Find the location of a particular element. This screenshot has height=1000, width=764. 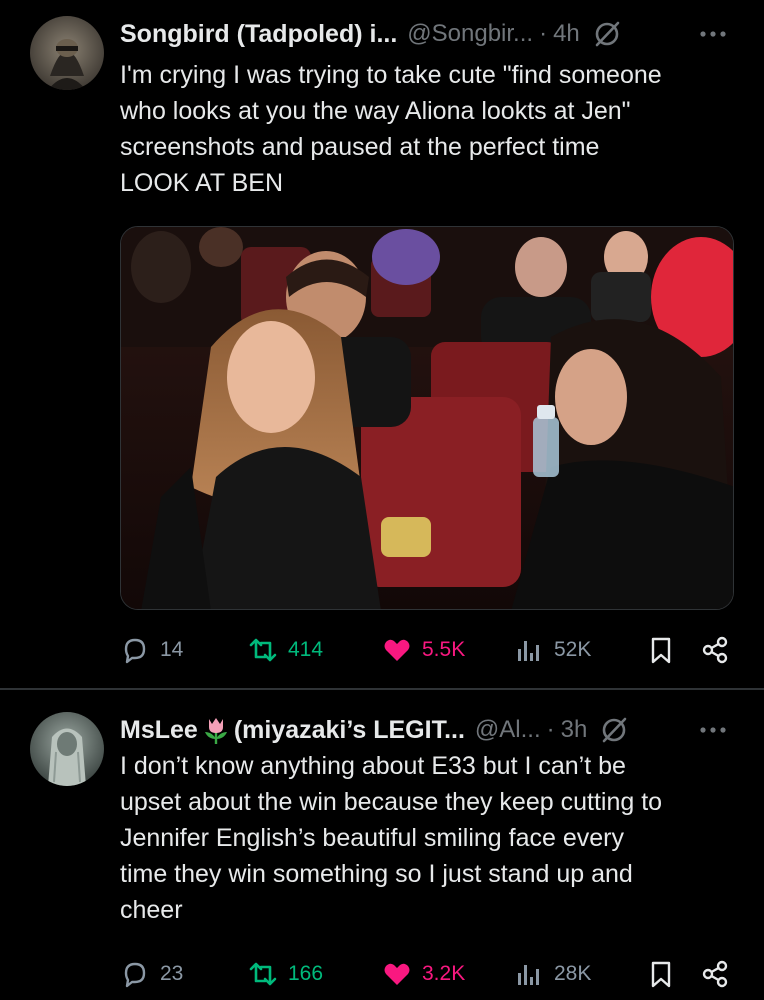

tweet-actions: 23 166 3.2K 28K is located at coordinates (427, 974).